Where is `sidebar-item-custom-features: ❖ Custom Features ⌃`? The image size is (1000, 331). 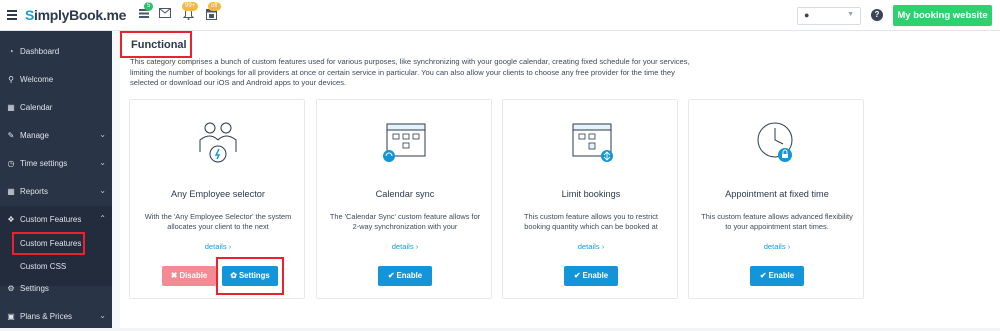
sidebar-item-custom-features: ❖ Custom Features ⌃ is located at coordinates (56, 220).